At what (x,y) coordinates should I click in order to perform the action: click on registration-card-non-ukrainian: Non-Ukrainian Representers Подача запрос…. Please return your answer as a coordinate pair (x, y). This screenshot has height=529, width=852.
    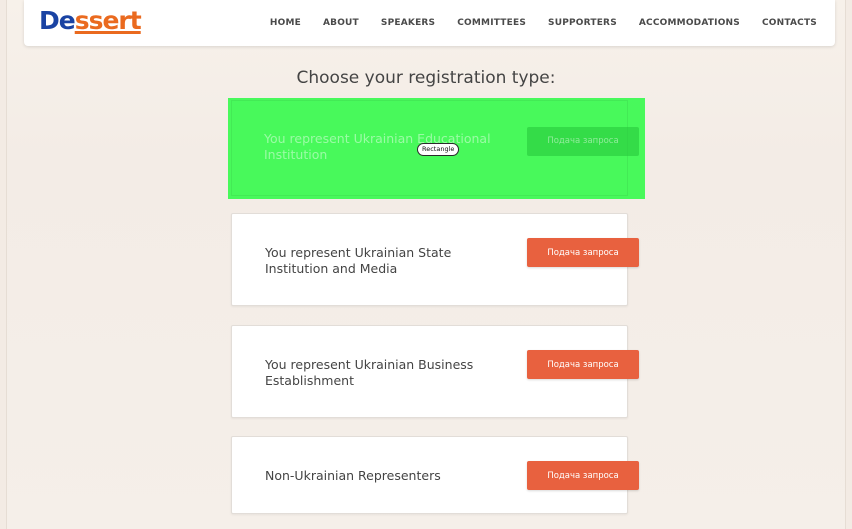
    Looking at the image, I should click on (435, 475).